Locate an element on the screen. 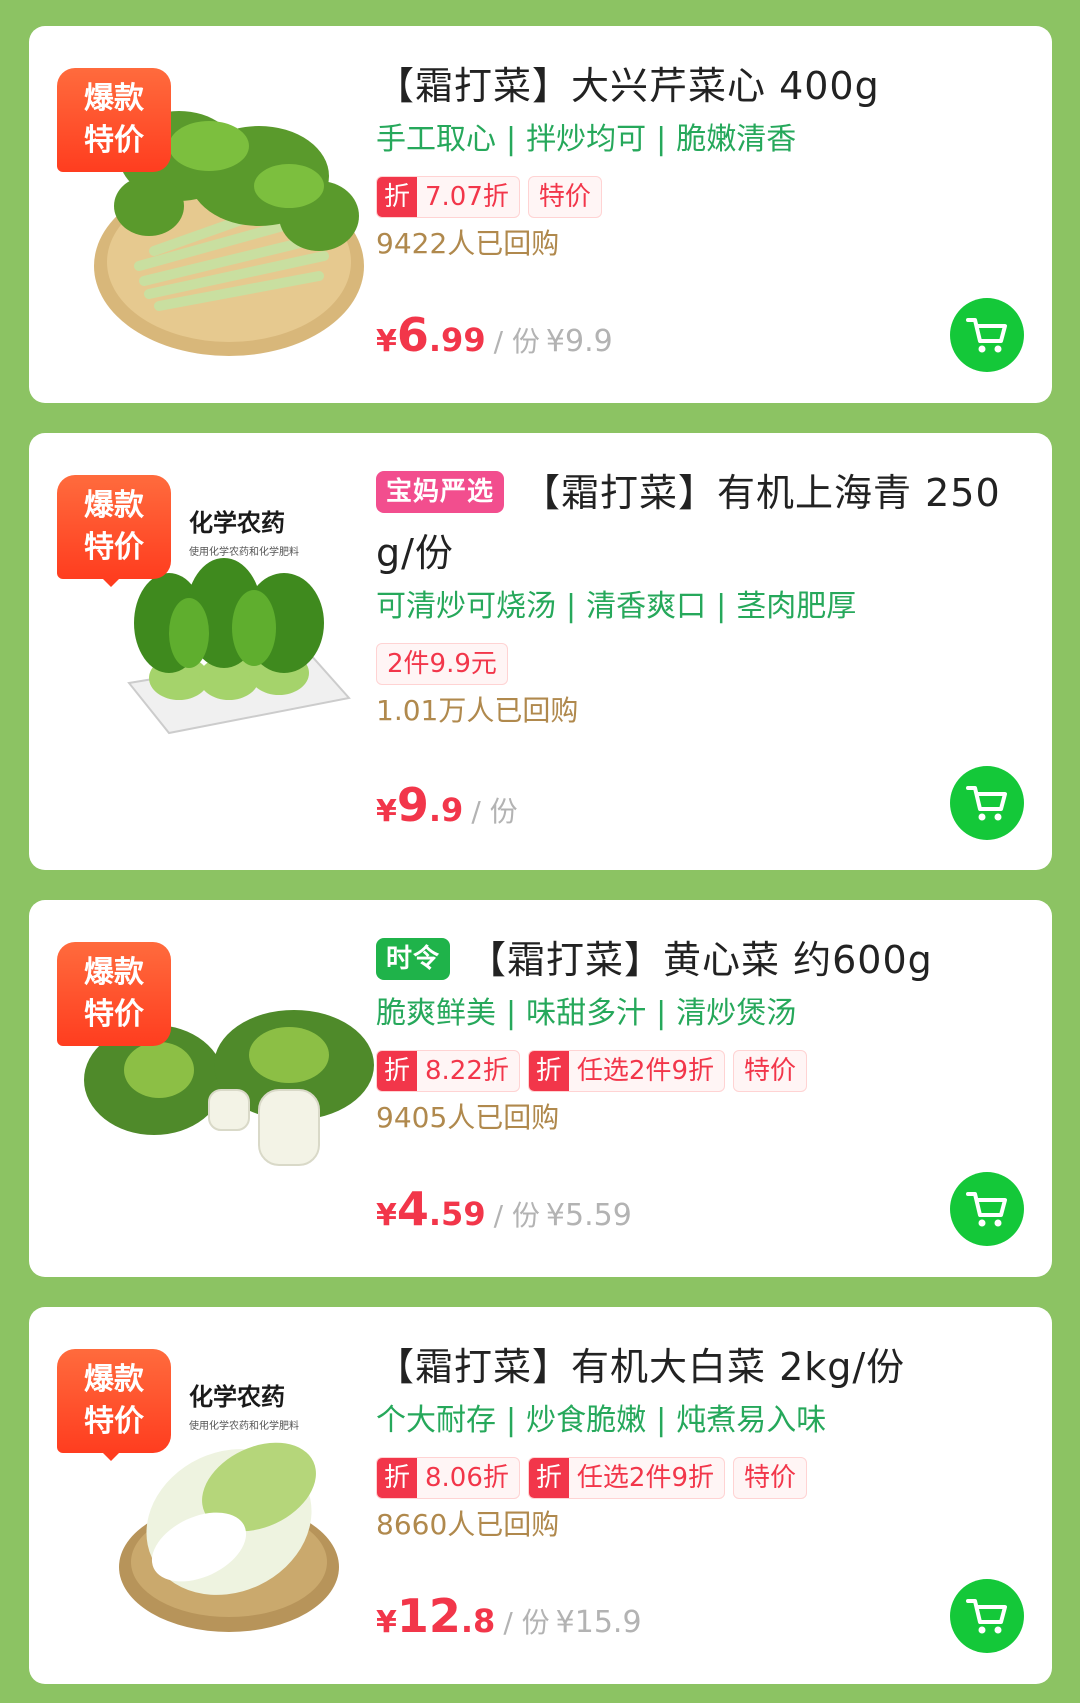 Image resolution: width=1080 pixels, height=1703 pixels. rebuy-count: 1.01万人已回购 is located at coordinates (477, 710).